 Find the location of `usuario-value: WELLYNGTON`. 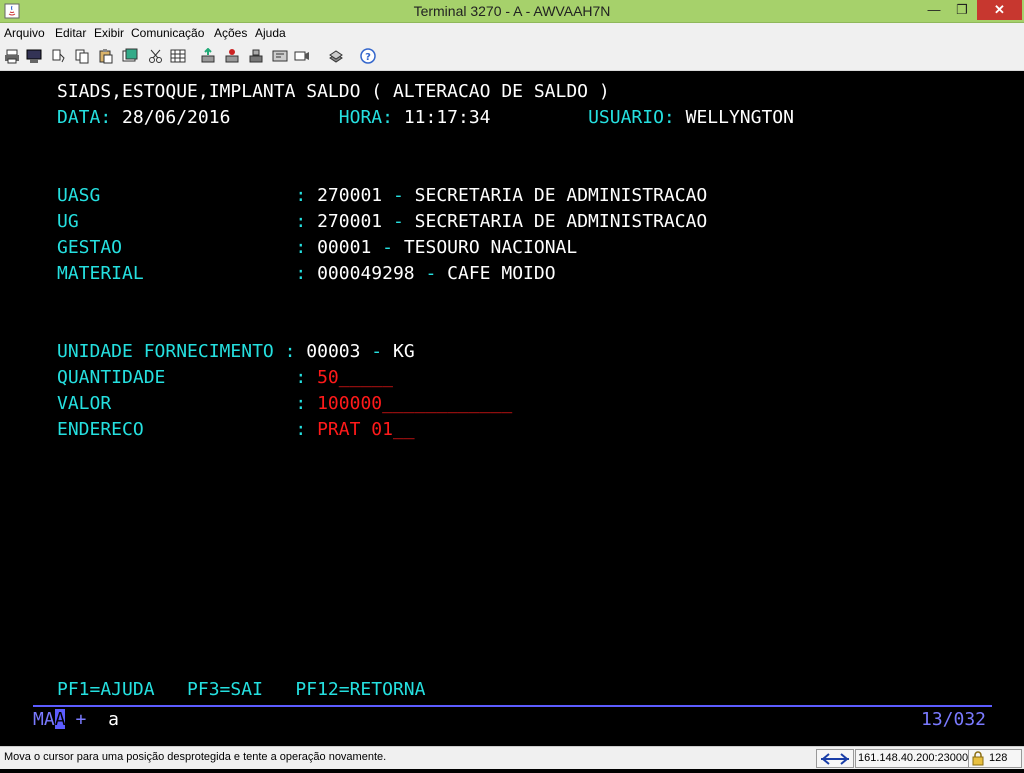

usuario-value: WELLYNGTON is located at coordinates (739, 117).